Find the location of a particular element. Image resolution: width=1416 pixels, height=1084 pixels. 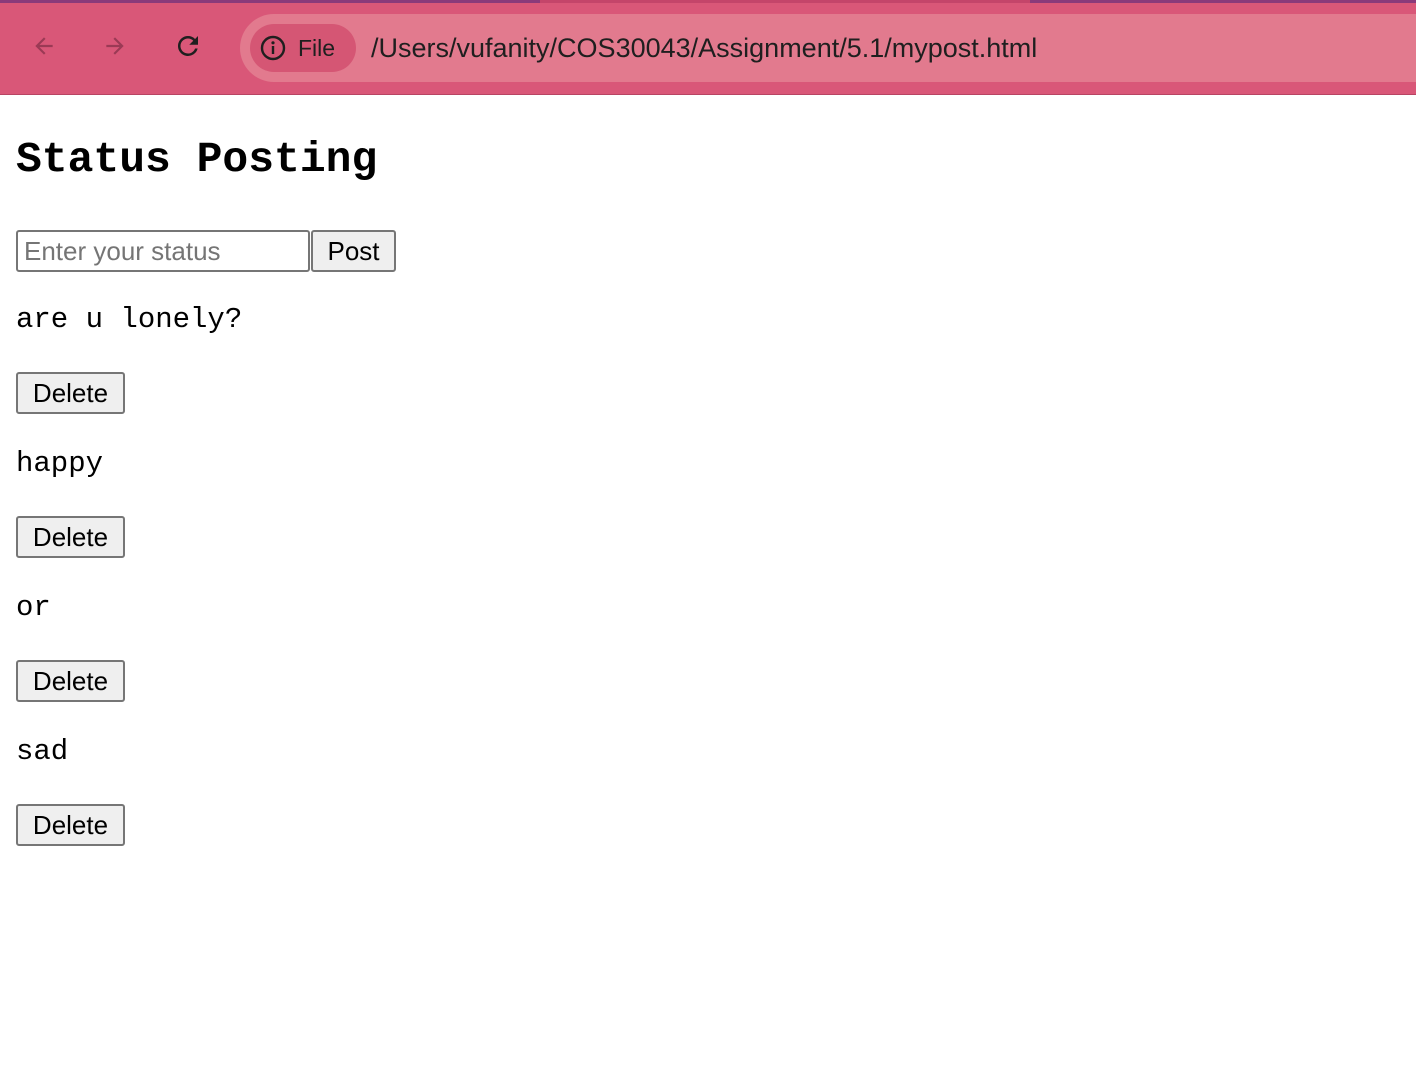

arrow-right-icon is located at coordinates (115, 46).